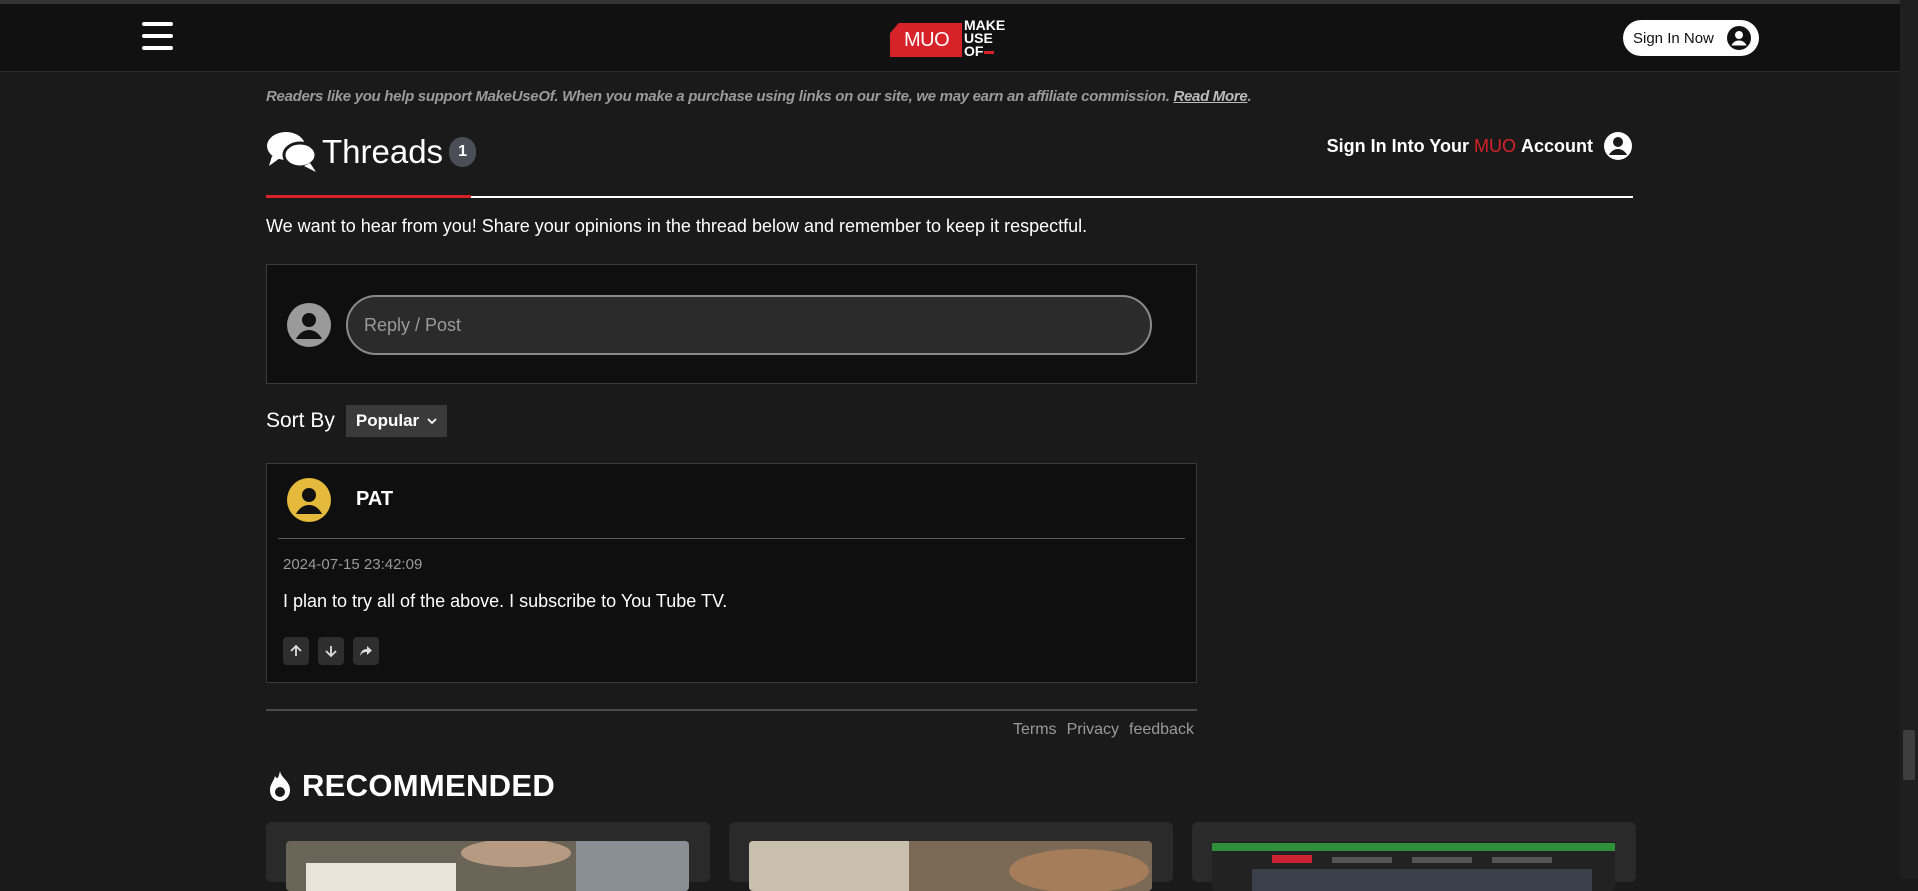  What do you see at coordinates (280, 786) in the screenshot?
I see `flame-icon` at bounding box center [280, 786].